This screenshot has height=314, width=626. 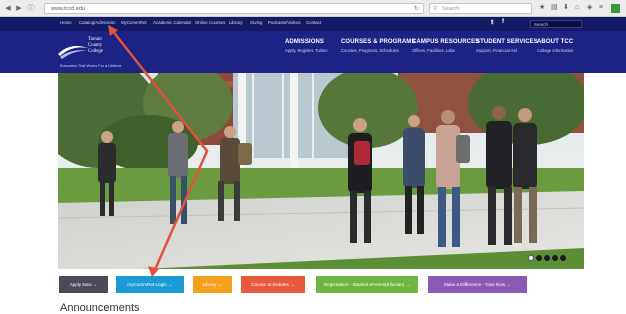 I want to click on topnav-contact: Contact, so click(x=313, y=22).